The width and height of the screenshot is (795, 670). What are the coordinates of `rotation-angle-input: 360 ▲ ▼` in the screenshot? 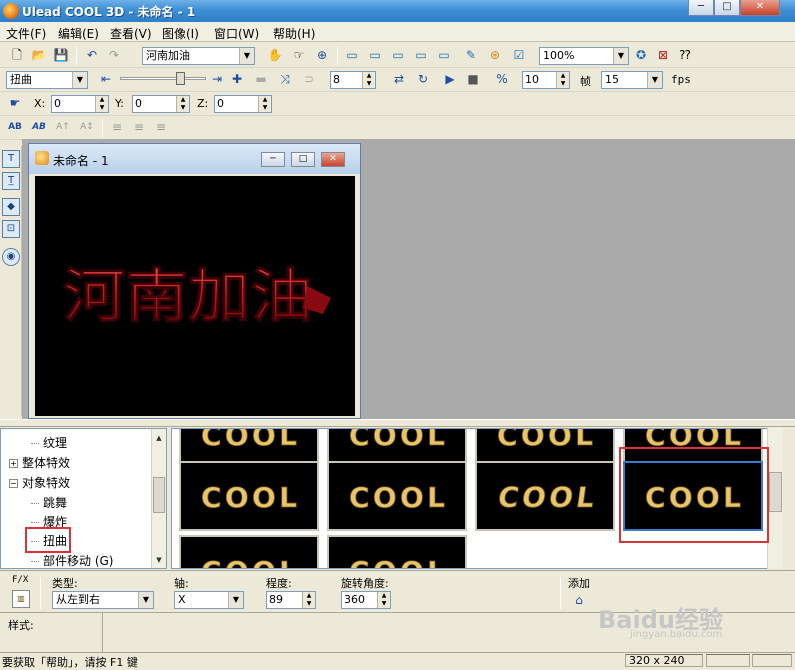 It's located at (366, 600).